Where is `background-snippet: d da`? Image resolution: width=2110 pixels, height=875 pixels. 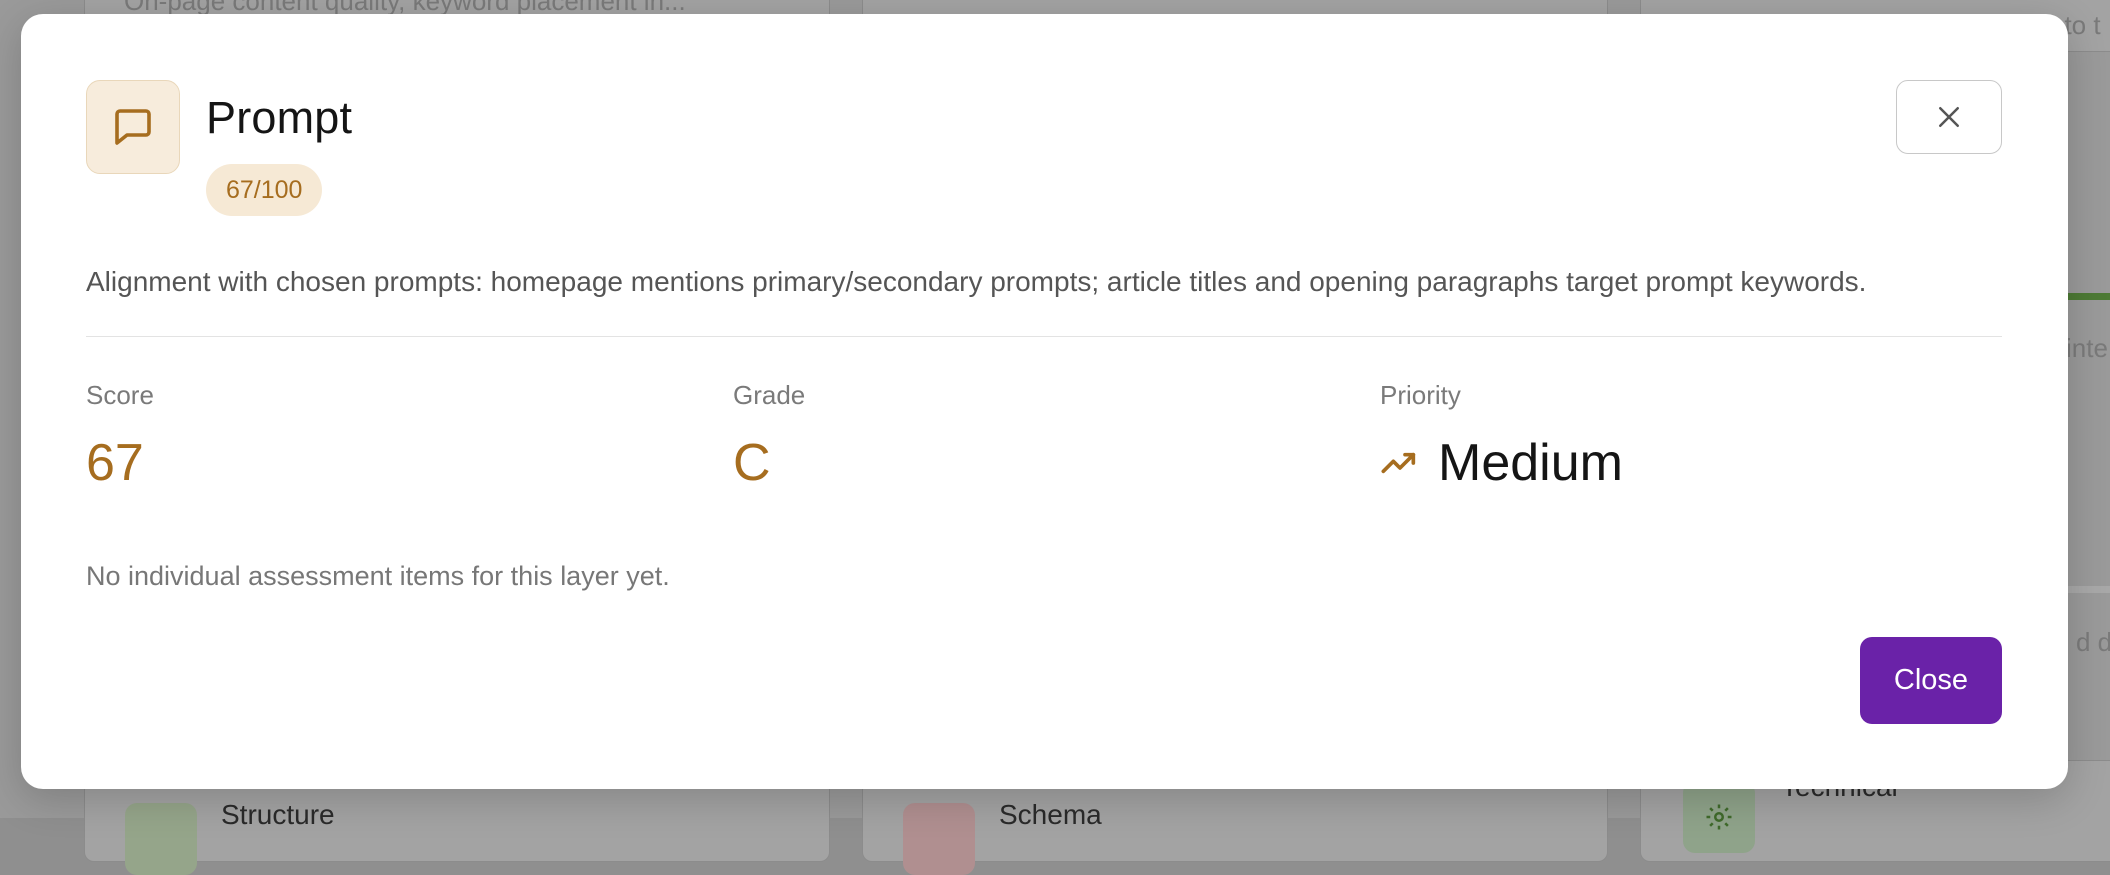
background-snippet: d da is located at coordinates (2093, 642).